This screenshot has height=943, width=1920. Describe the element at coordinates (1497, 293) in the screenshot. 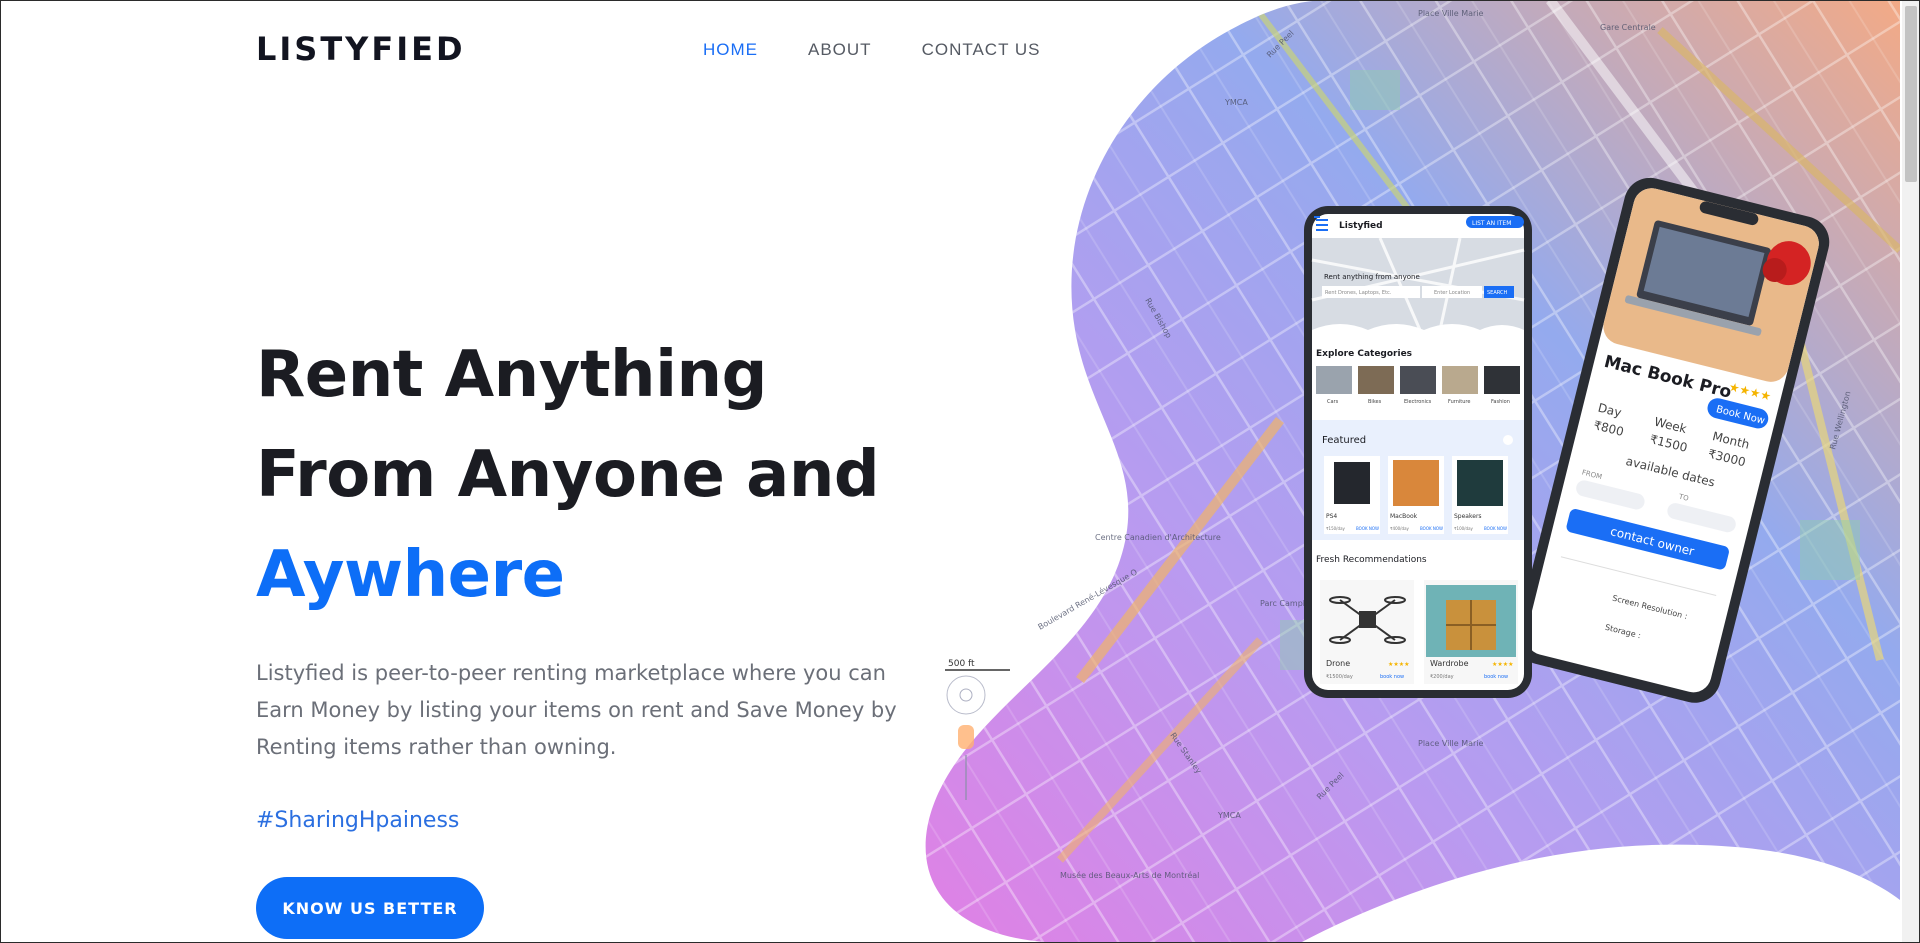

I see `phone-search-button: SEARCH` at that location.